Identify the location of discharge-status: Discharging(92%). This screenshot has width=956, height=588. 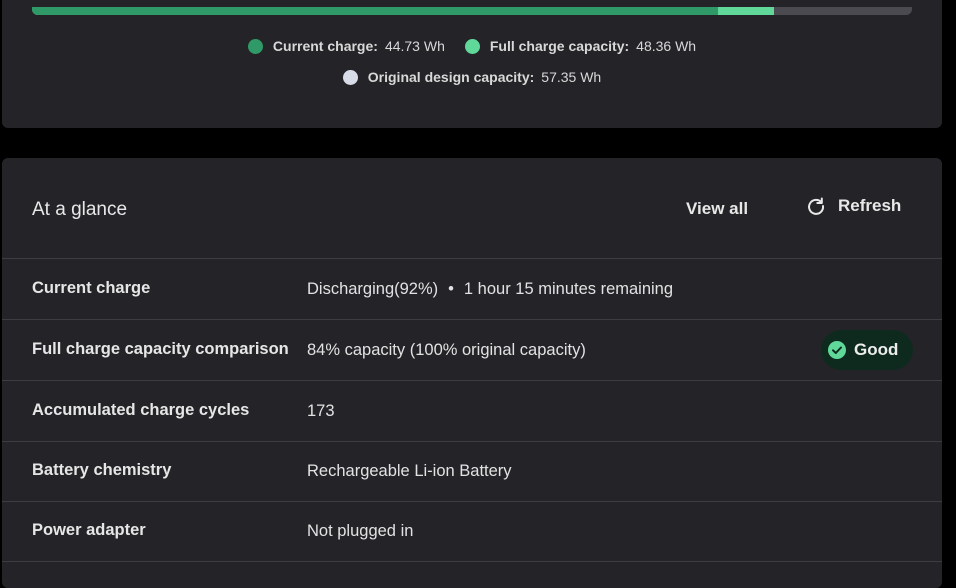
(373, 289).